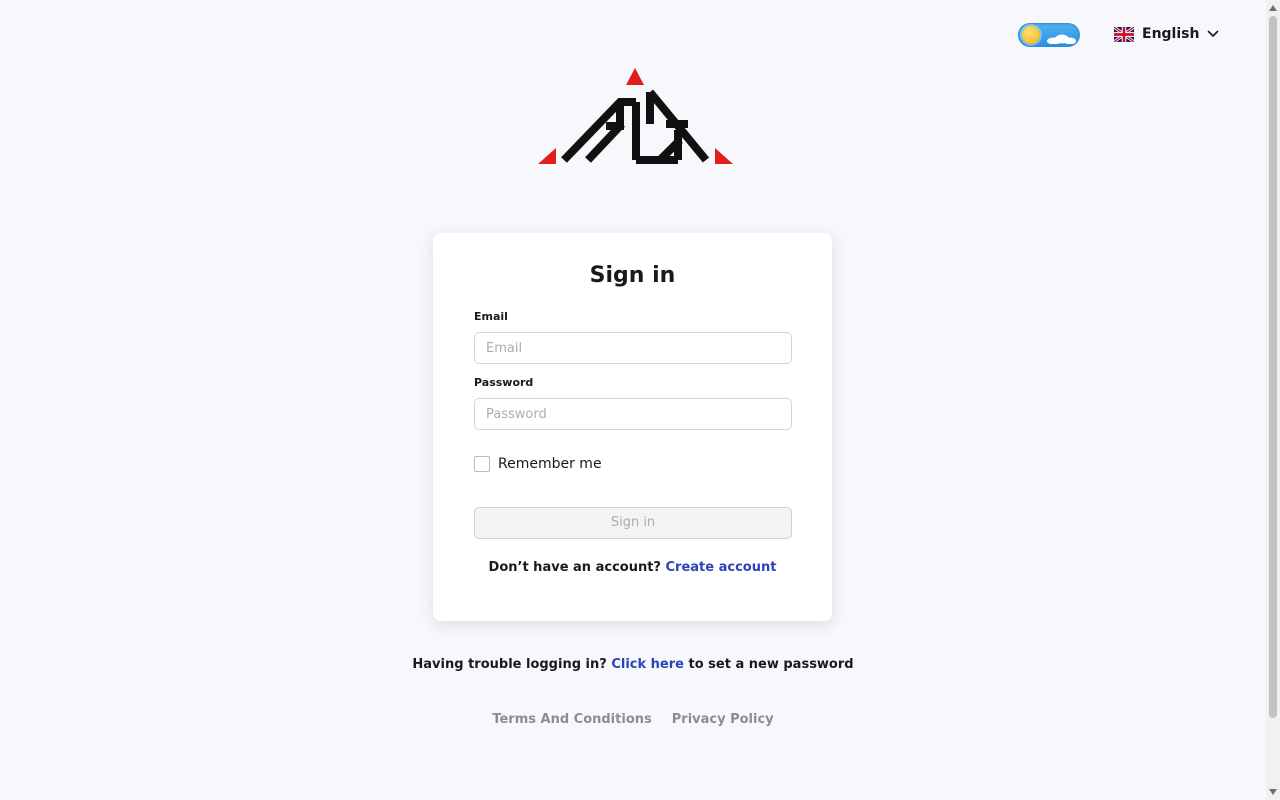 This screenshot has height=800, width=1280. Describe the element at coordinates (771, 664) in the screenshot. I see `trouble-suffix: to set a new password` at that location.